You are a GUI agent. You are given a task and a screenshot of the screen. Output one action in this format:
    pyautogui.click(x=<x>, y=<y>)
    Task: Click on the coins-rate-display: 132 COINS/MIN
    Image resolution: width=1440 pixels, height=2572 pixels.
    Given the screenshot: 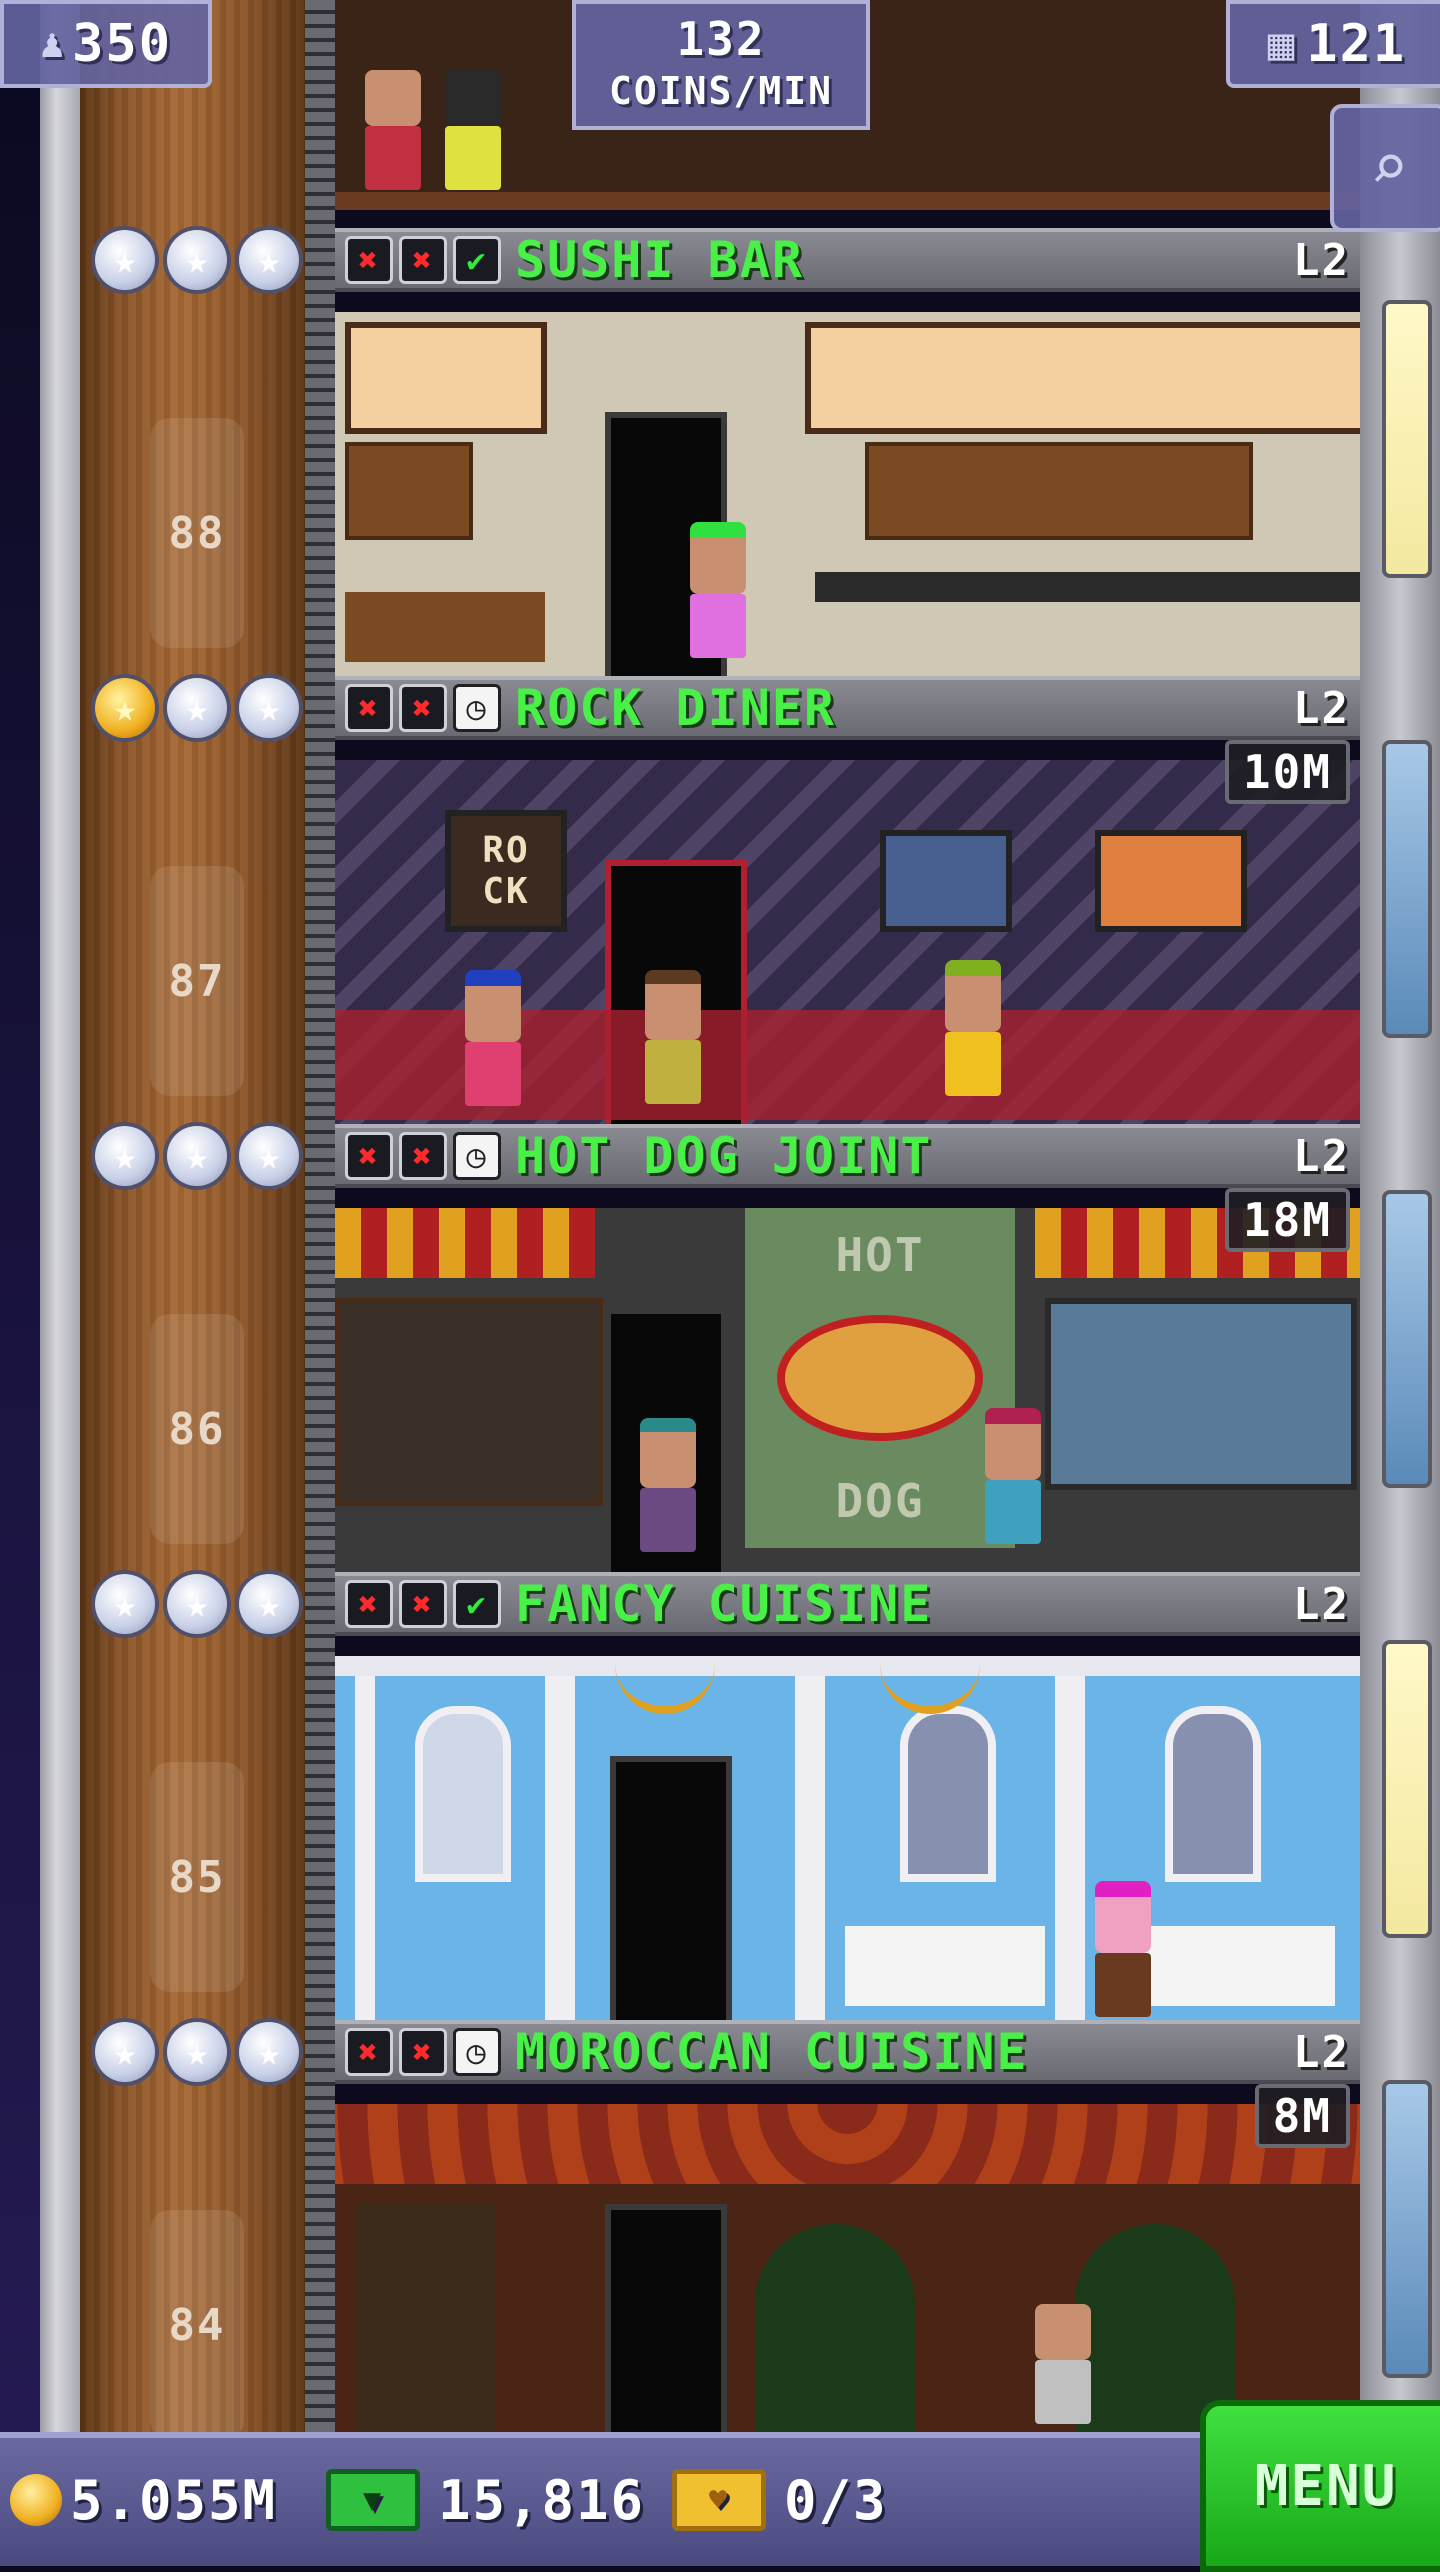 What is the action you would take?
    pyautogui.click(x=721, y=65)
    